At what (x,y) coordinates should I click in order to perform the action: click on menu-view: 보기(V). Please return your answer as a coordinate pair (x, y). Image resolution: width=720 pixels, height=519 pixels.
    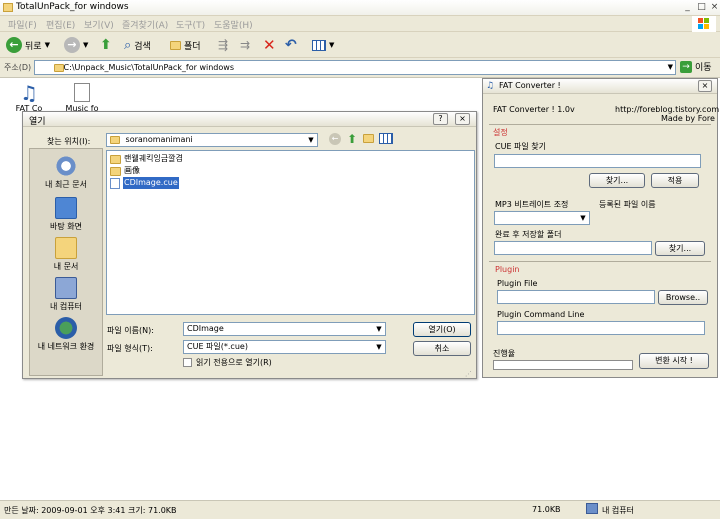
    Looking at the image, I should click on (99, 24).